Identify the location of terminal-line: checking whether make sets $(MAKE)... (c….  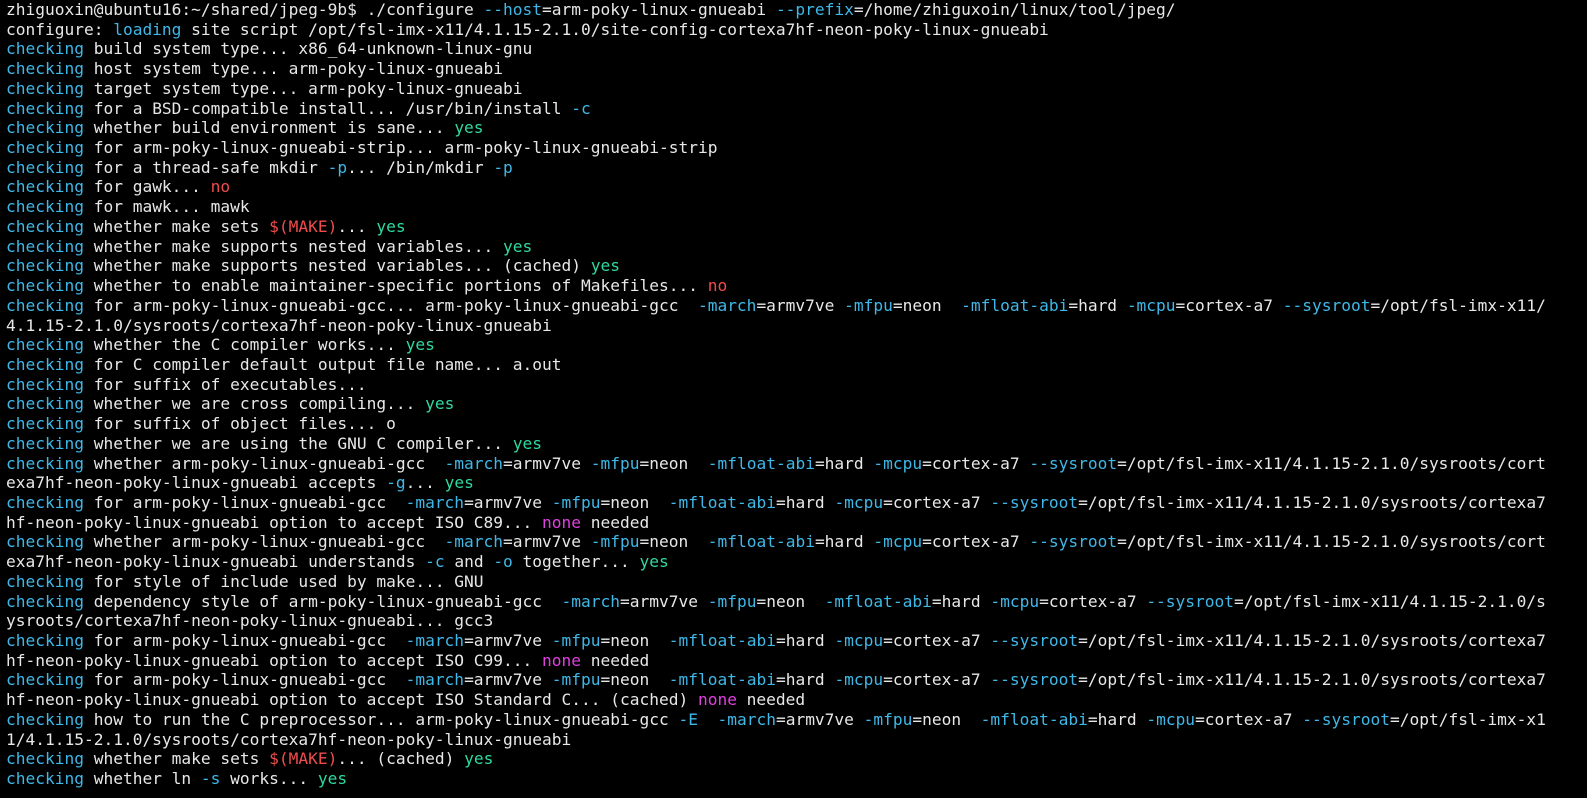
(796, 759).